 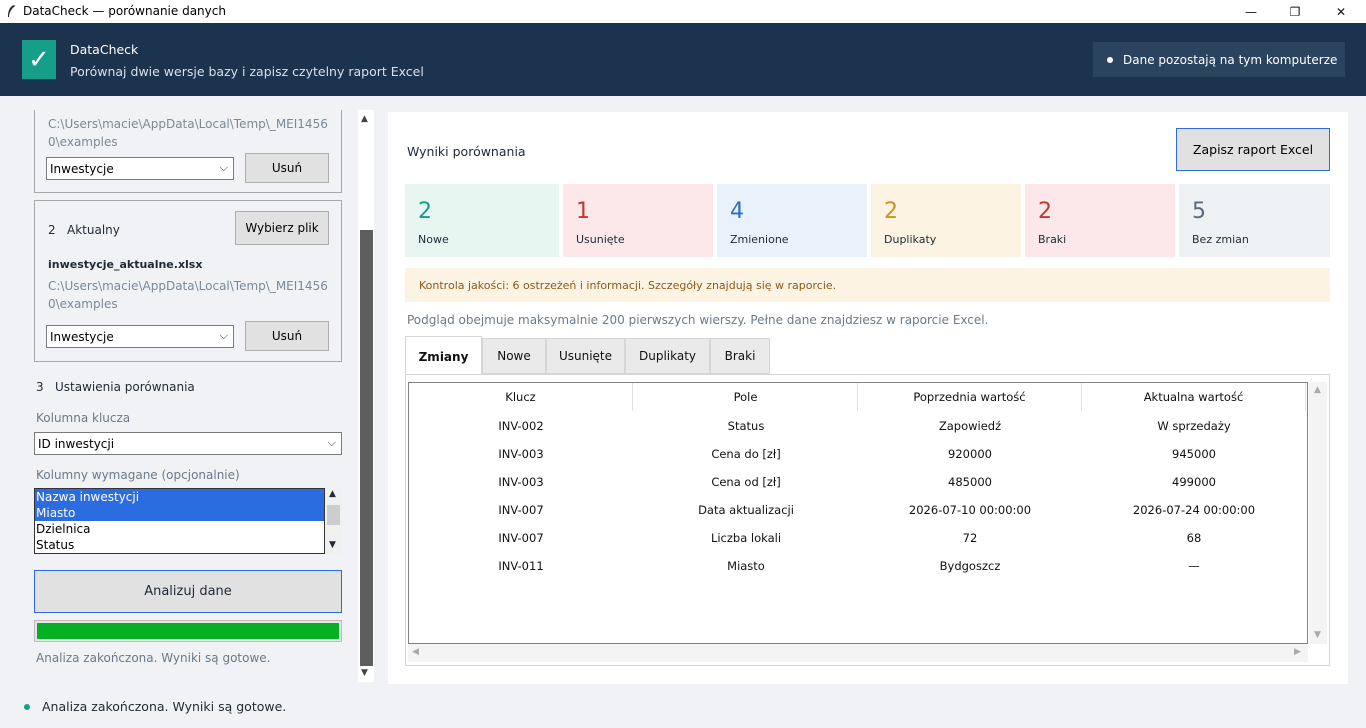 I want to click on stat-value: 1, so click(x=583, y=211).